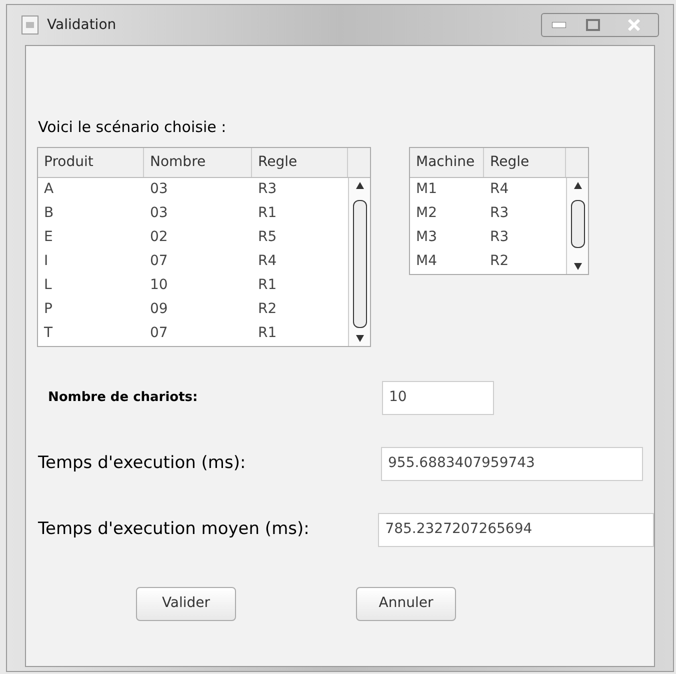 Image resolution: width=676 pixels, height=674 pixels. I want to click on table-cell-text: M2, so click(426, 213).